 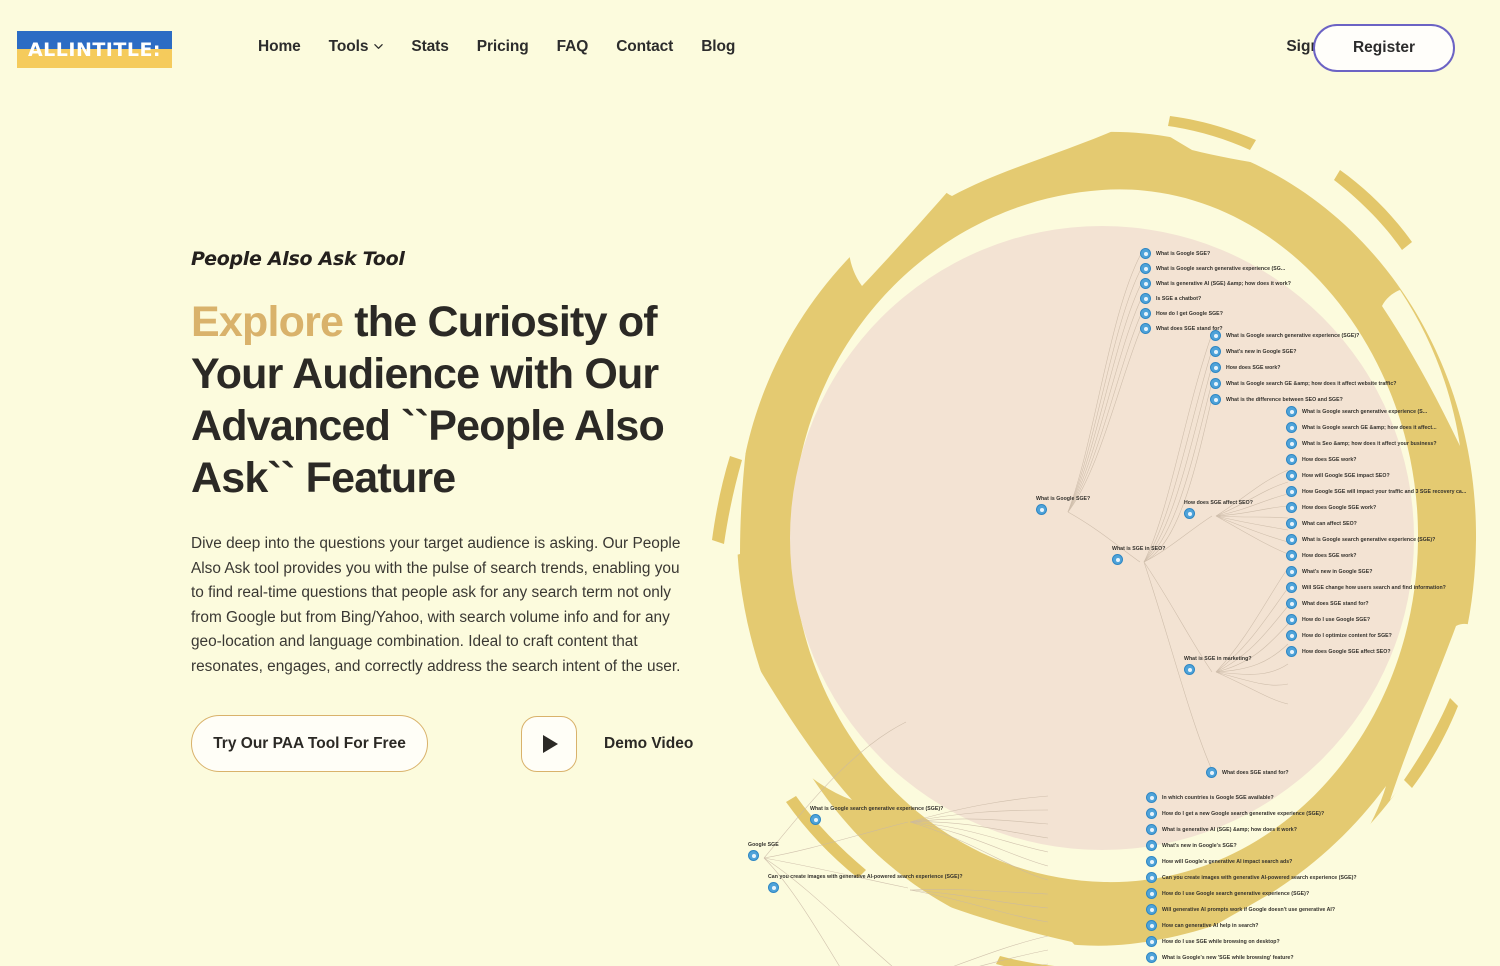 I want to click on mindmap-branch-node: What is Google SGE?, so click(x=1063, y=505).